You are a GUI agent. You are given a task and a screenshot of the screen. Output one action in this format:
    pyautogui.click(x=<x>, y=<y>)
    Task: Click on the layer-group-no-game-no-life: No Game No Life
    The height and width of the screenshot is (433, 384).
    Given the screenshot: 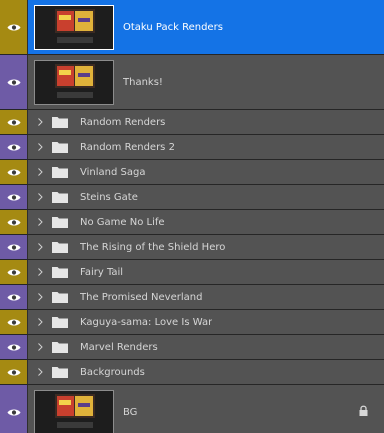 What is the action you would take?
    pyautogui.click(x=192, y=222)
    